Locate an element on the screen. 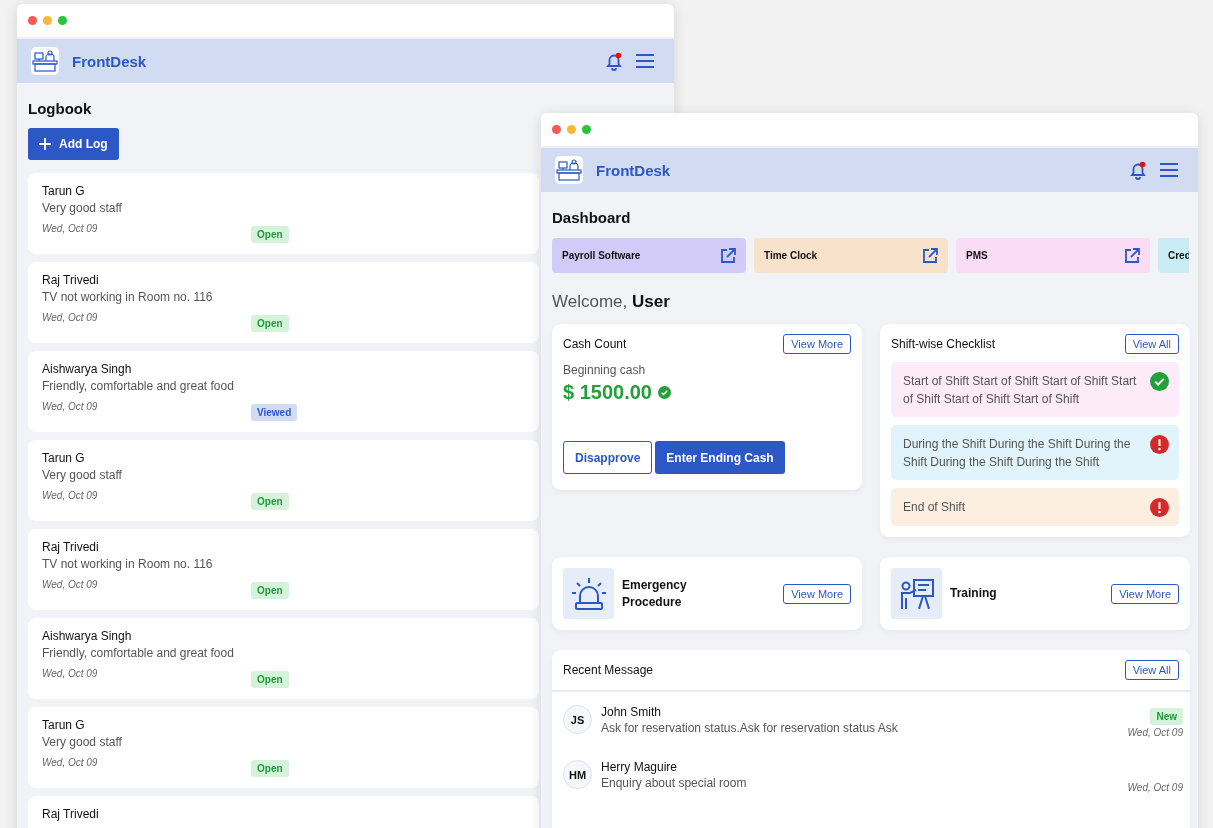 The width and height of the screenshot is (1213, 828). shortcut-label: Time Clock is located at coordinates (791, 255).